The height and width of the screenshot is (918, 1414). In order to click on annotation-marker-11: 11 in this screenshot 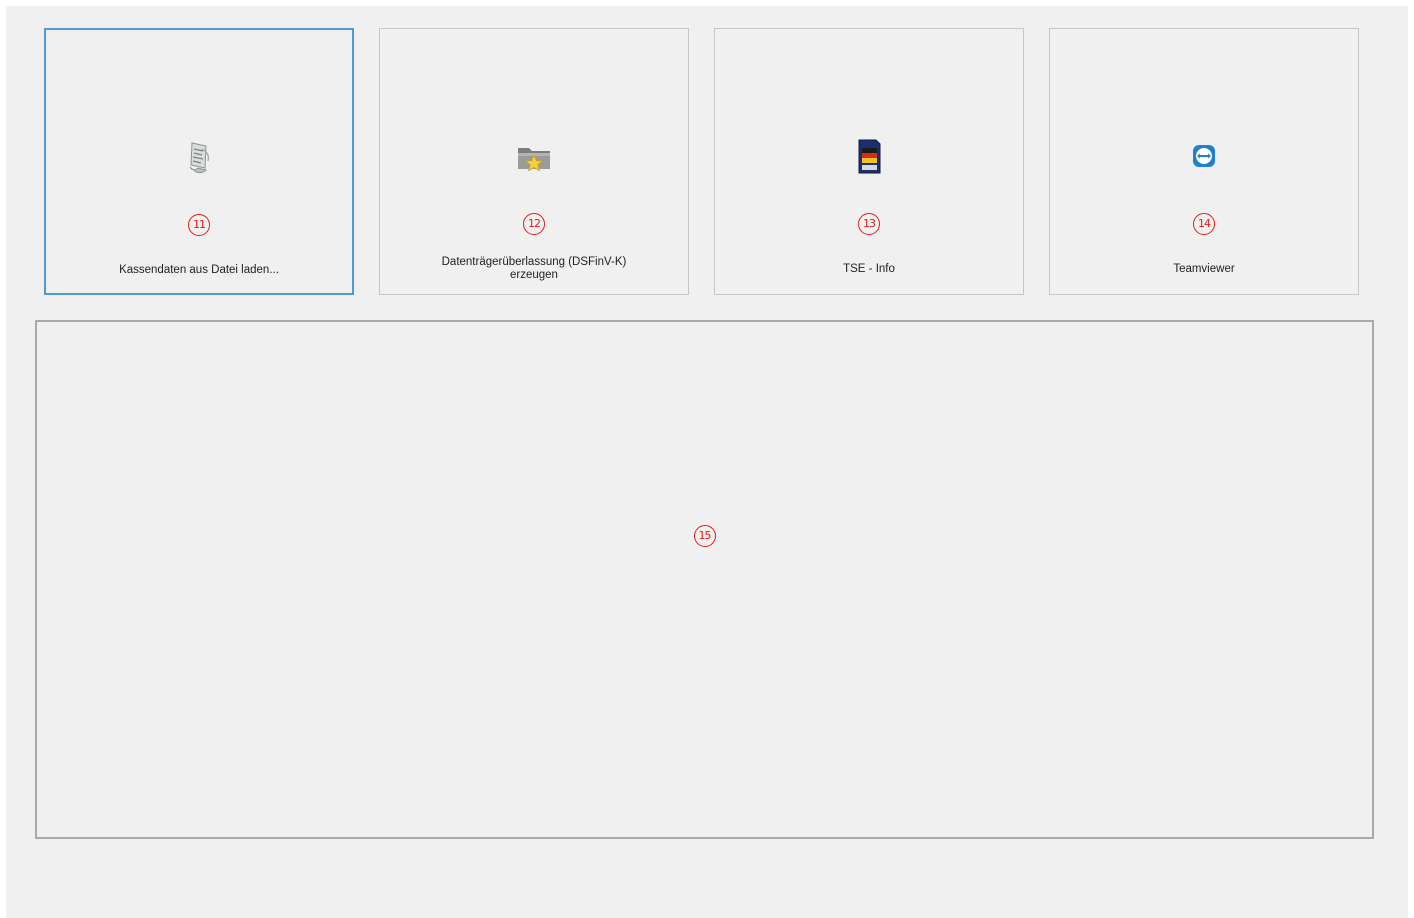, I will do `click(199, 225)`.